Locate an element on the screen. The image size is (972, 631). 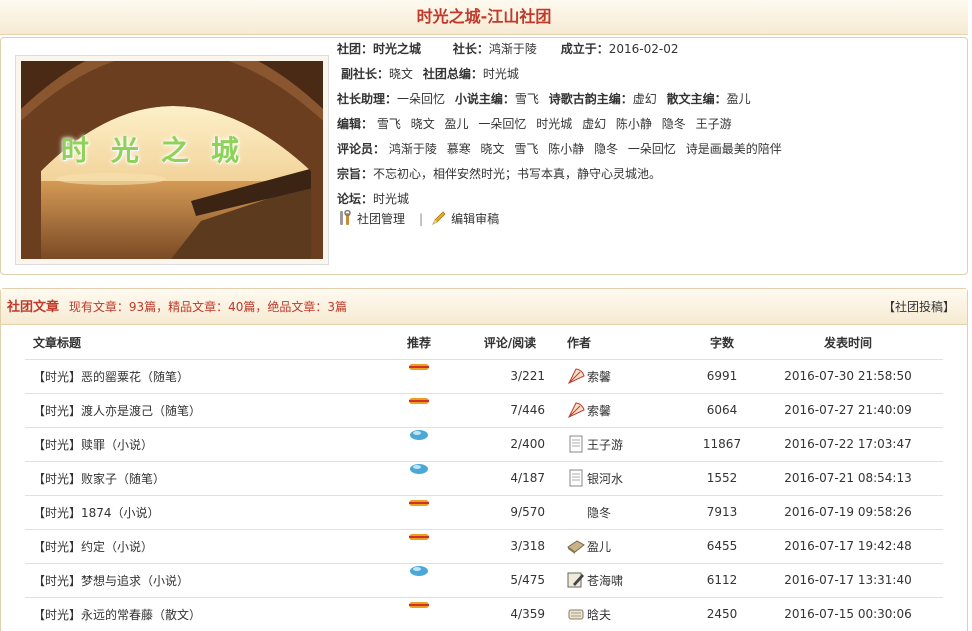
author-link: 盈儿 is located at coordinates (599, 547).